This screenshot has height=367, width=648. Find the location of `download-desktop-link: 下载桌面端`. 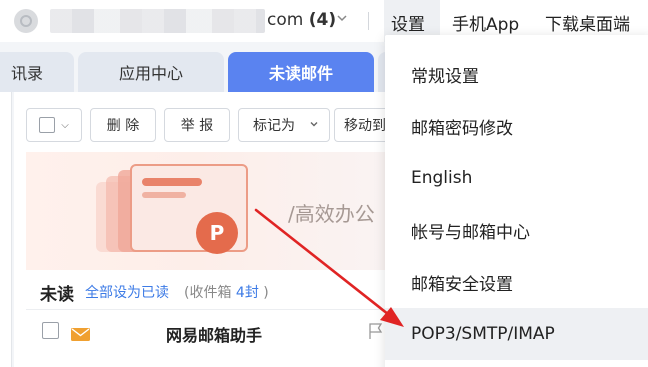

download-desktop-link: 下载桌面端 is located at coordinates (587, 22).